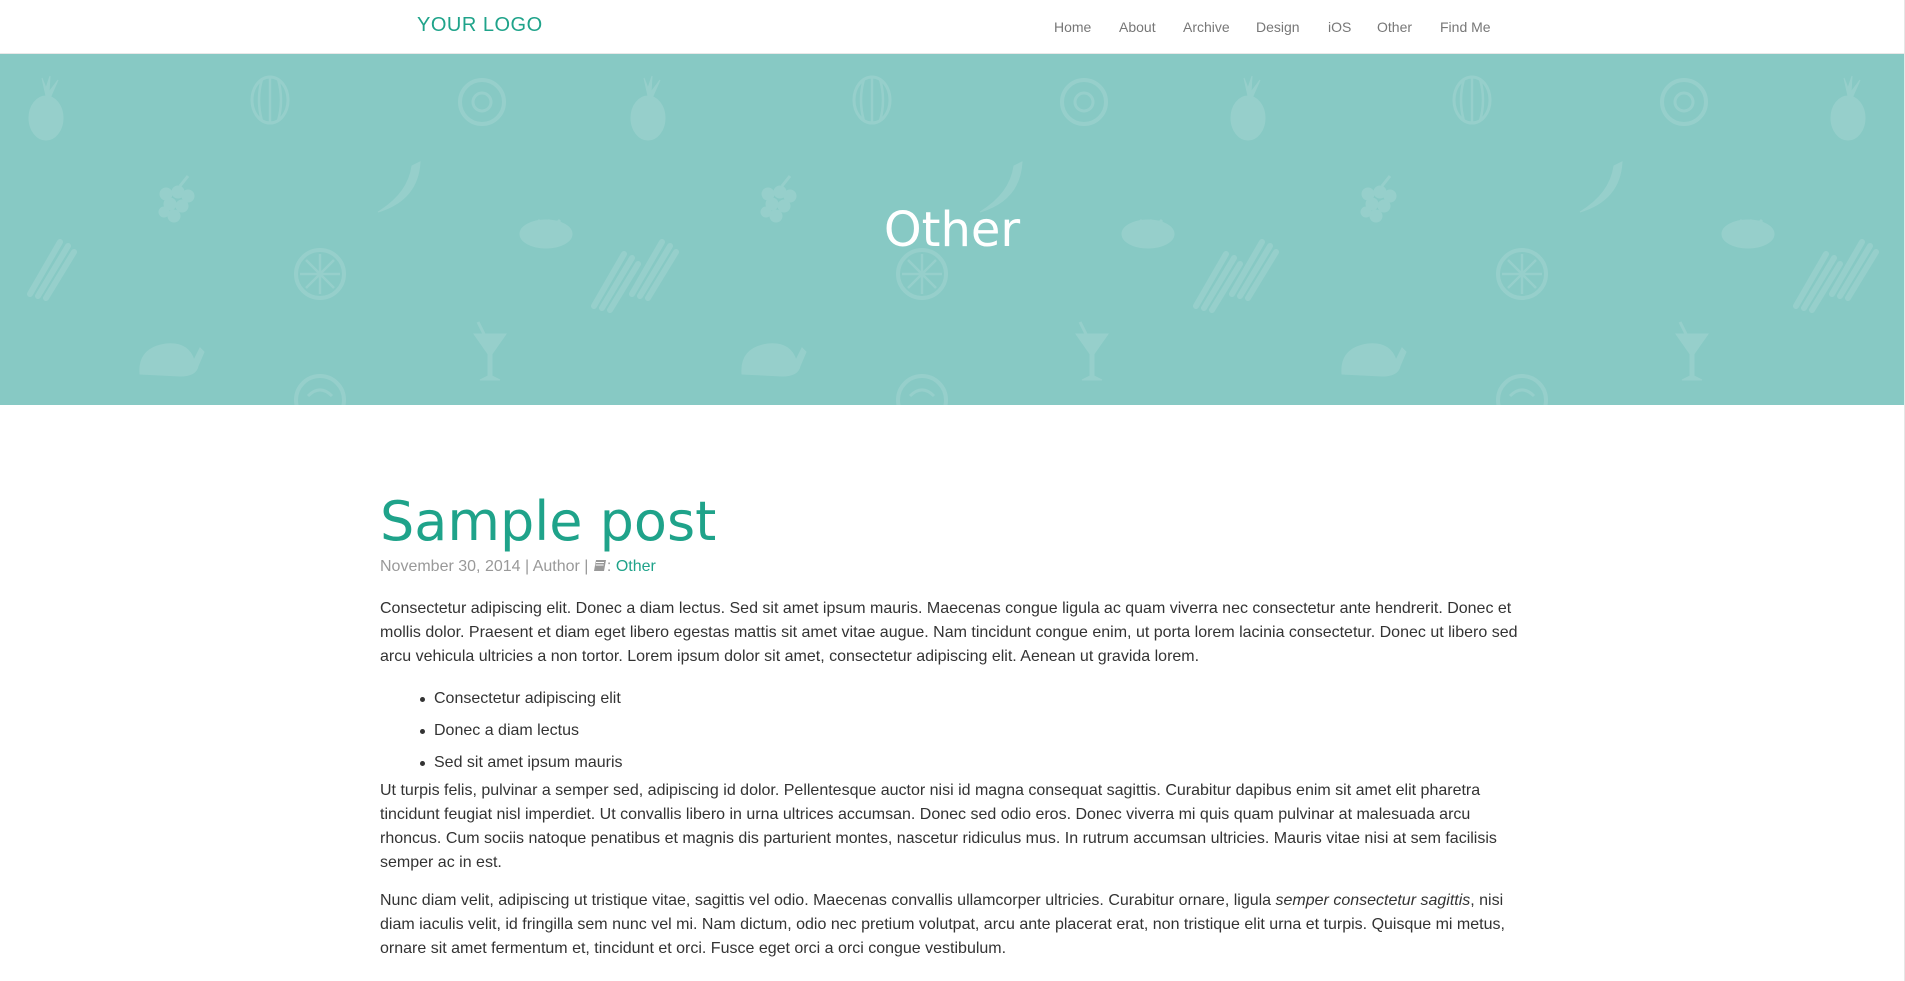  What do you see at coordinates (1394, 27) in the screenshot?
I see `nav-other: Other` at bounding box center [1394, 27].